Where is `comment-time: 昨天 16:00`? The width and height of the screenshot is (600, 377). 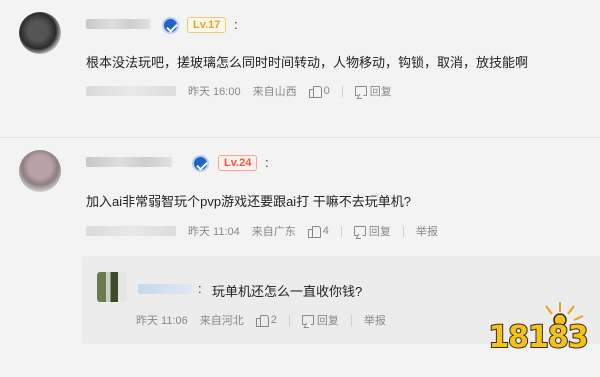 comment-time: 昨天 16:00 is located at coordinates (214, 92).